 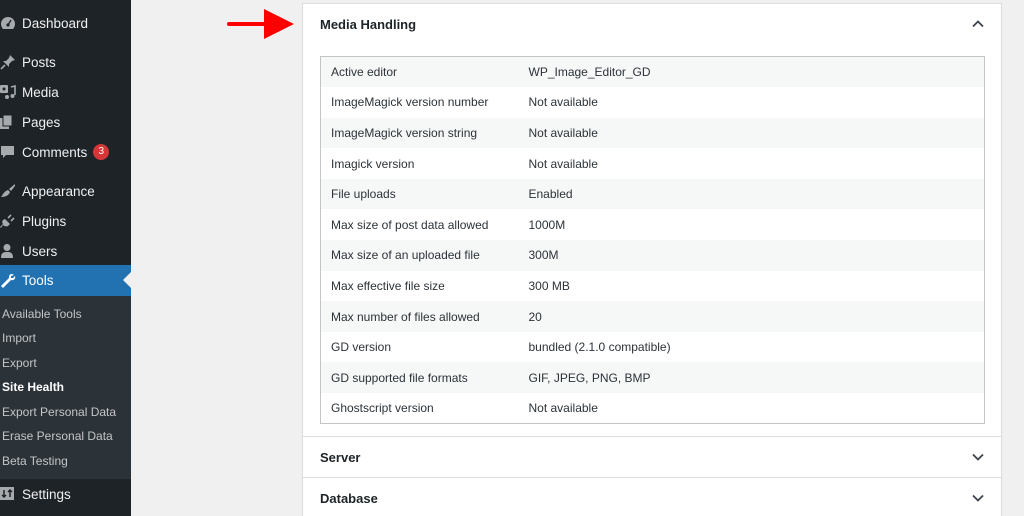 I want to click on table-row: File uploads Enabled, so click(x=652, y=194).